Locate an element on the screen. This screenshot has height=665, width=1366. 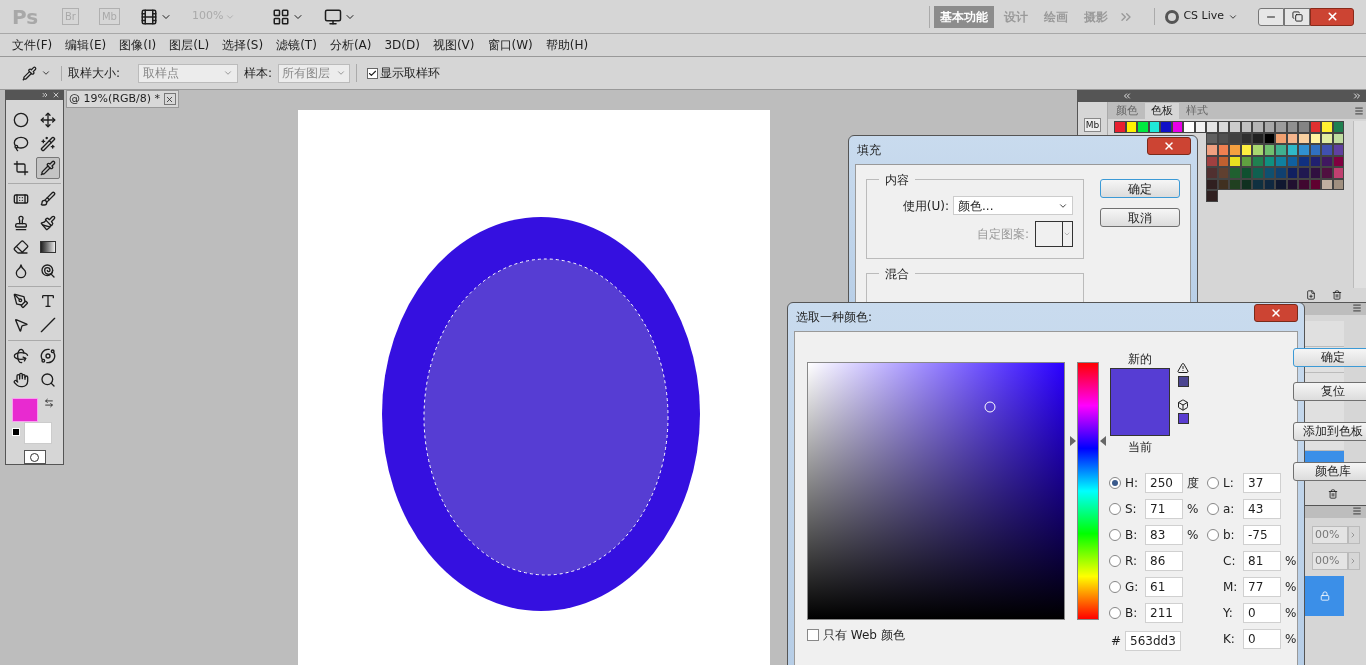
use-label: 使用(U): is located at coordinates (925, 206).